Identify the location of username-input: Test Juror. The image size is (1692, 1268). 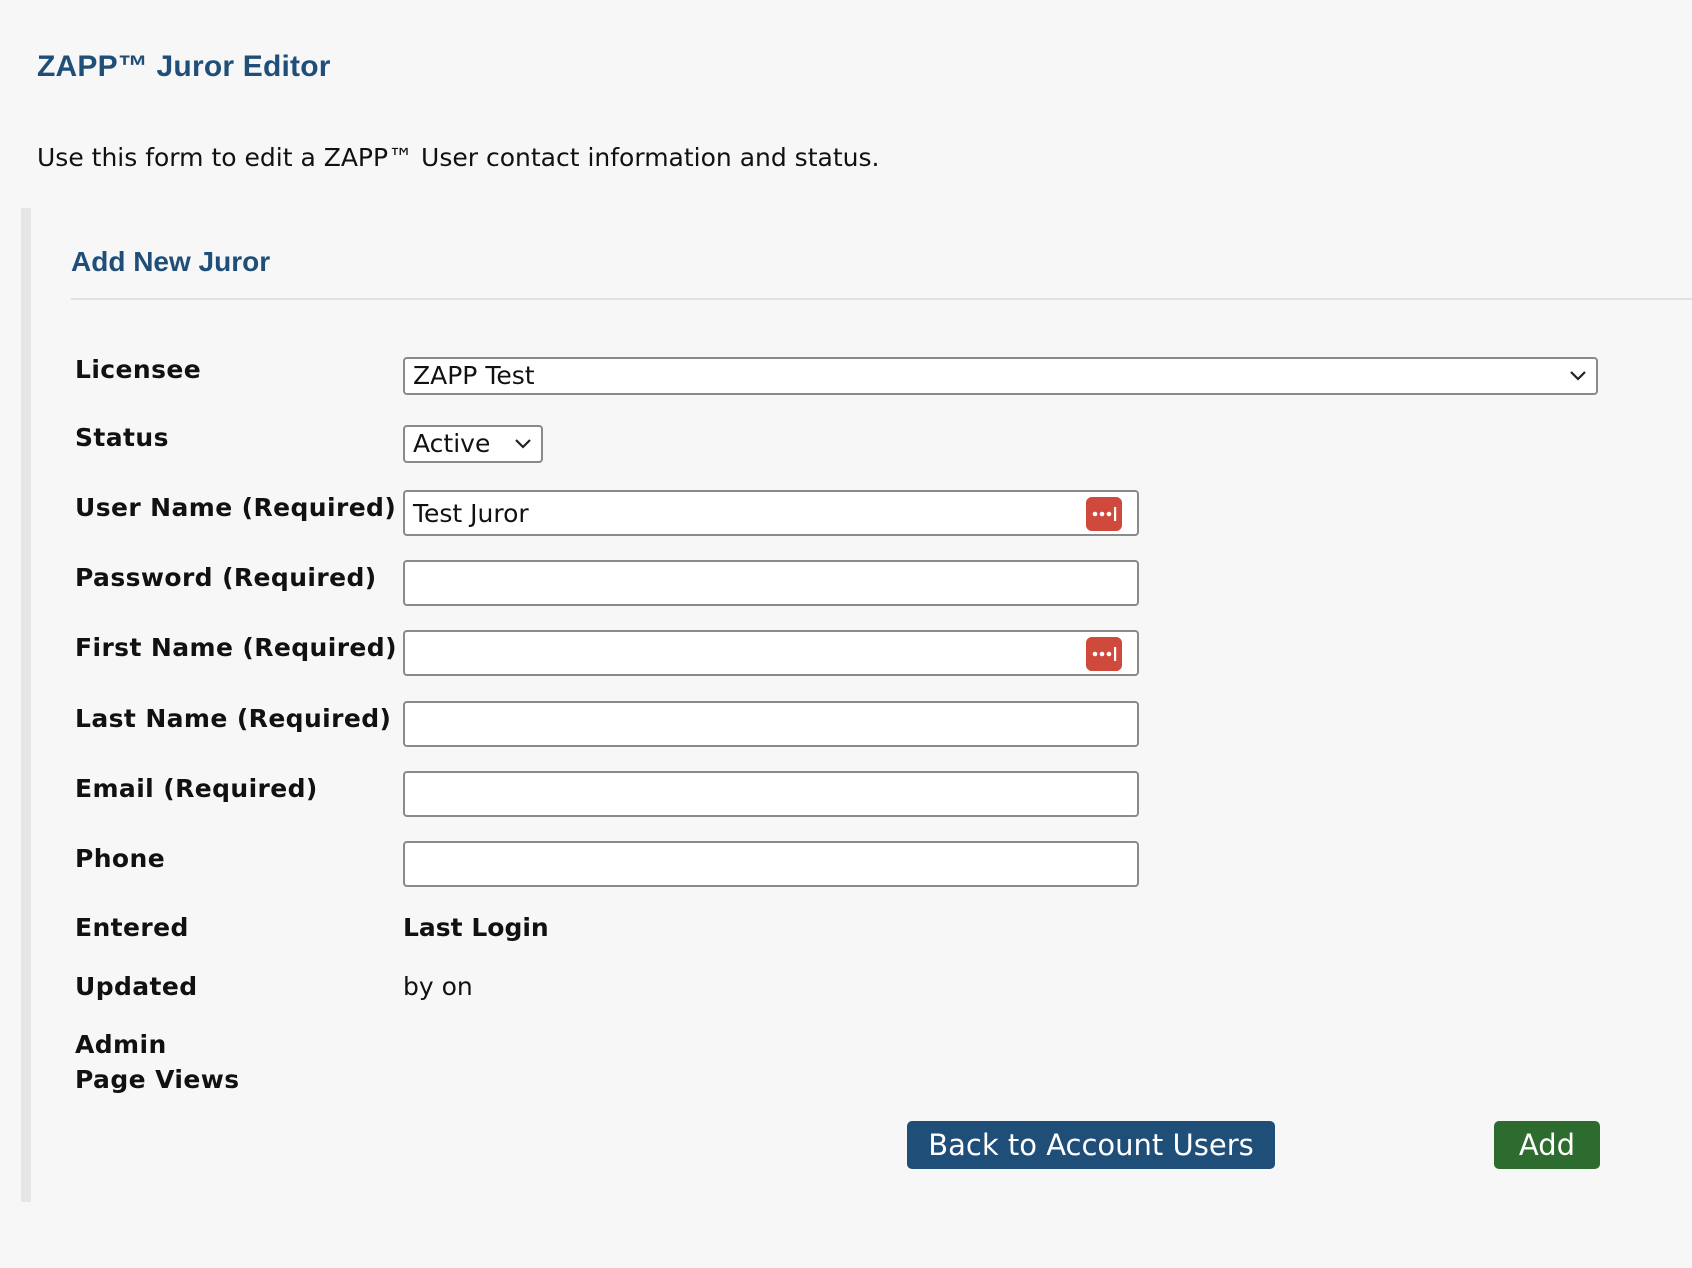
(771, 513).